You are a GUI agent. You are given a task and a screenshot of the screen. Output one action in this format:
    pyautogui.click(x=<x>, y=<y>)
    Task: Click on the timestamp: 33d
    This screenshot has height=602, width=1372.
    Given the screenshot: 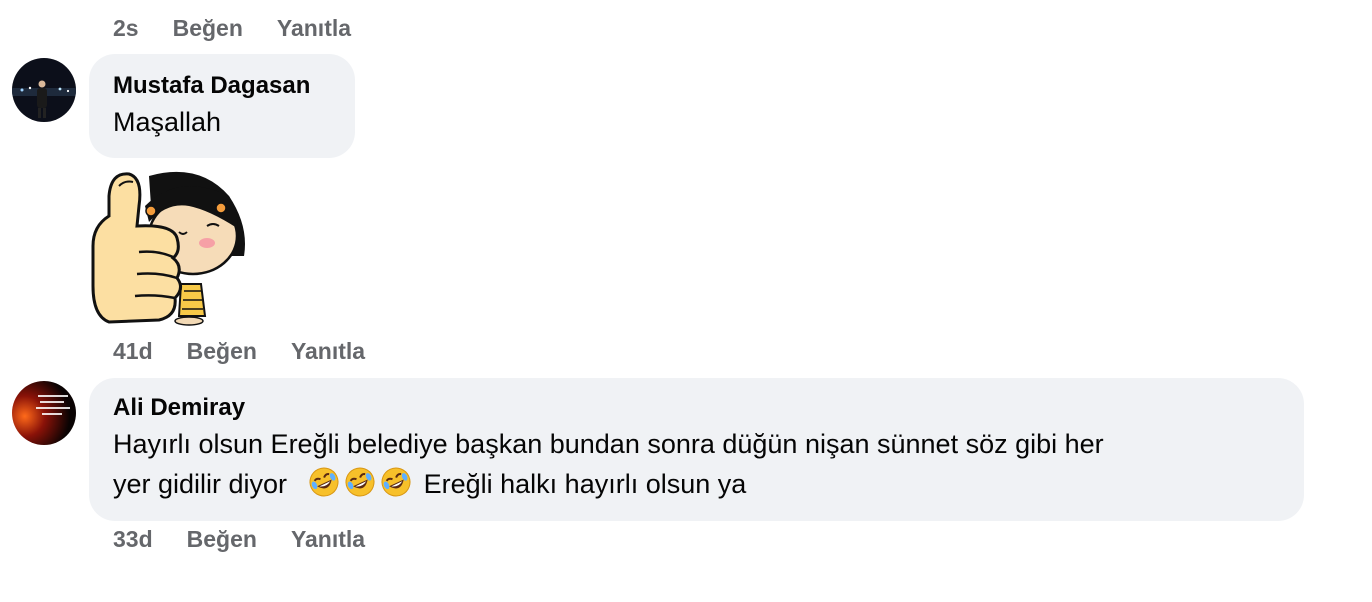 What is the action you would take?
    pyautogui.click(x=133, y=539)
    